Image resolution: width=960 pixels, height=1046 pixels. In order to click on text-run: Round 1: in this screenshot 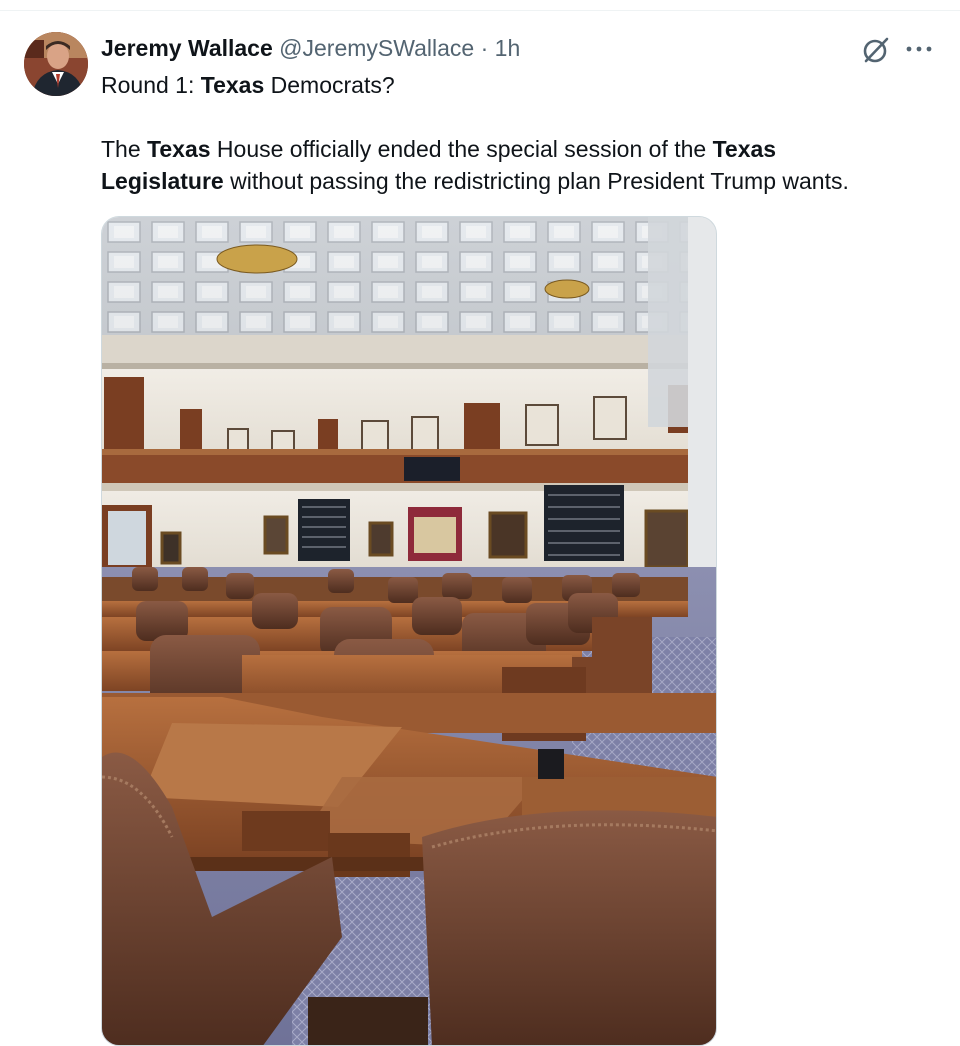, I will do `click(151, 85)`.